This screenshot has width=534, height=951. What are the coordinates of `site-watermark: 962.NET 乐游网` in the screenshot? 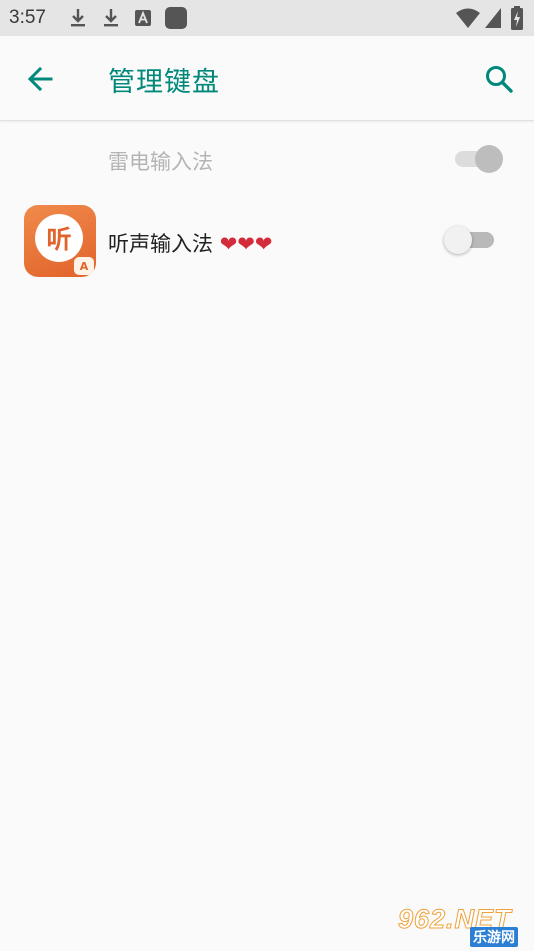 It's located at (463, 925).